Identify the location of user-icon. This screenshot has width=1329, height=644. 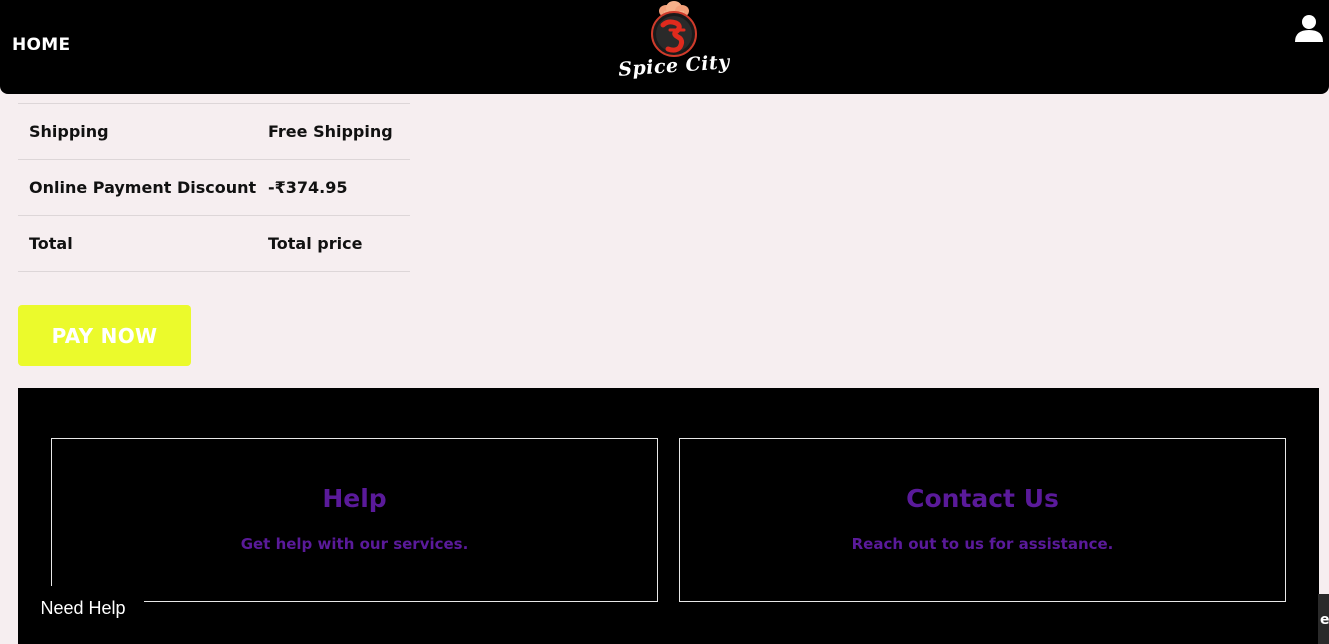
(1309, 28).